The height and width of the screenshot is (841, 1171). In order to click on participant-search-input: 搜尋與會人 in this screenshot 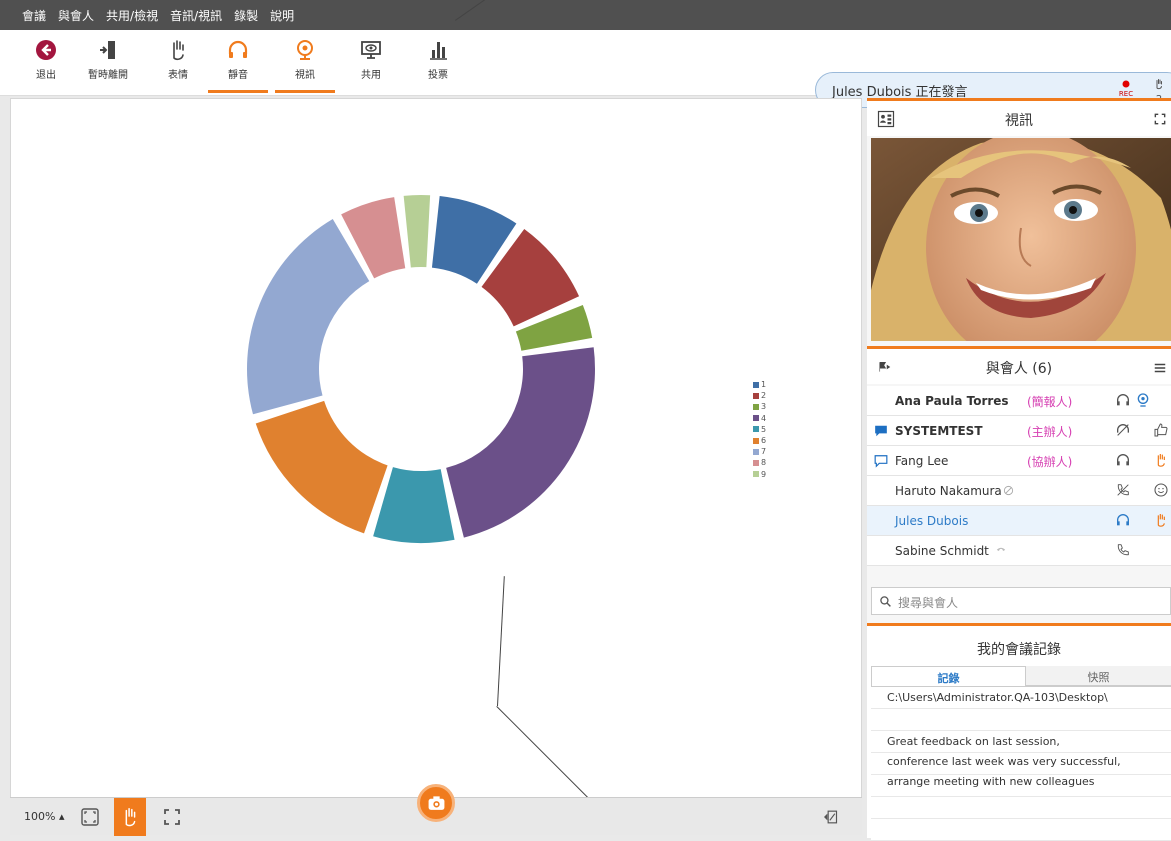, I will do `click(1021, 601)`.